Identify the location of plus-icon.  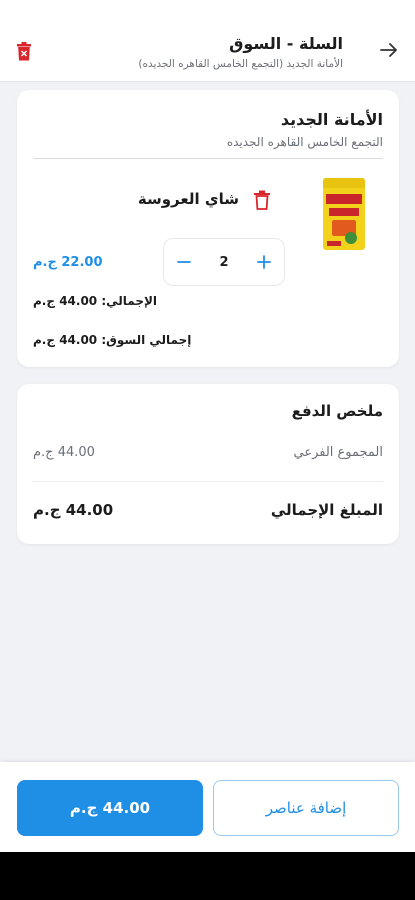
(264, 262).